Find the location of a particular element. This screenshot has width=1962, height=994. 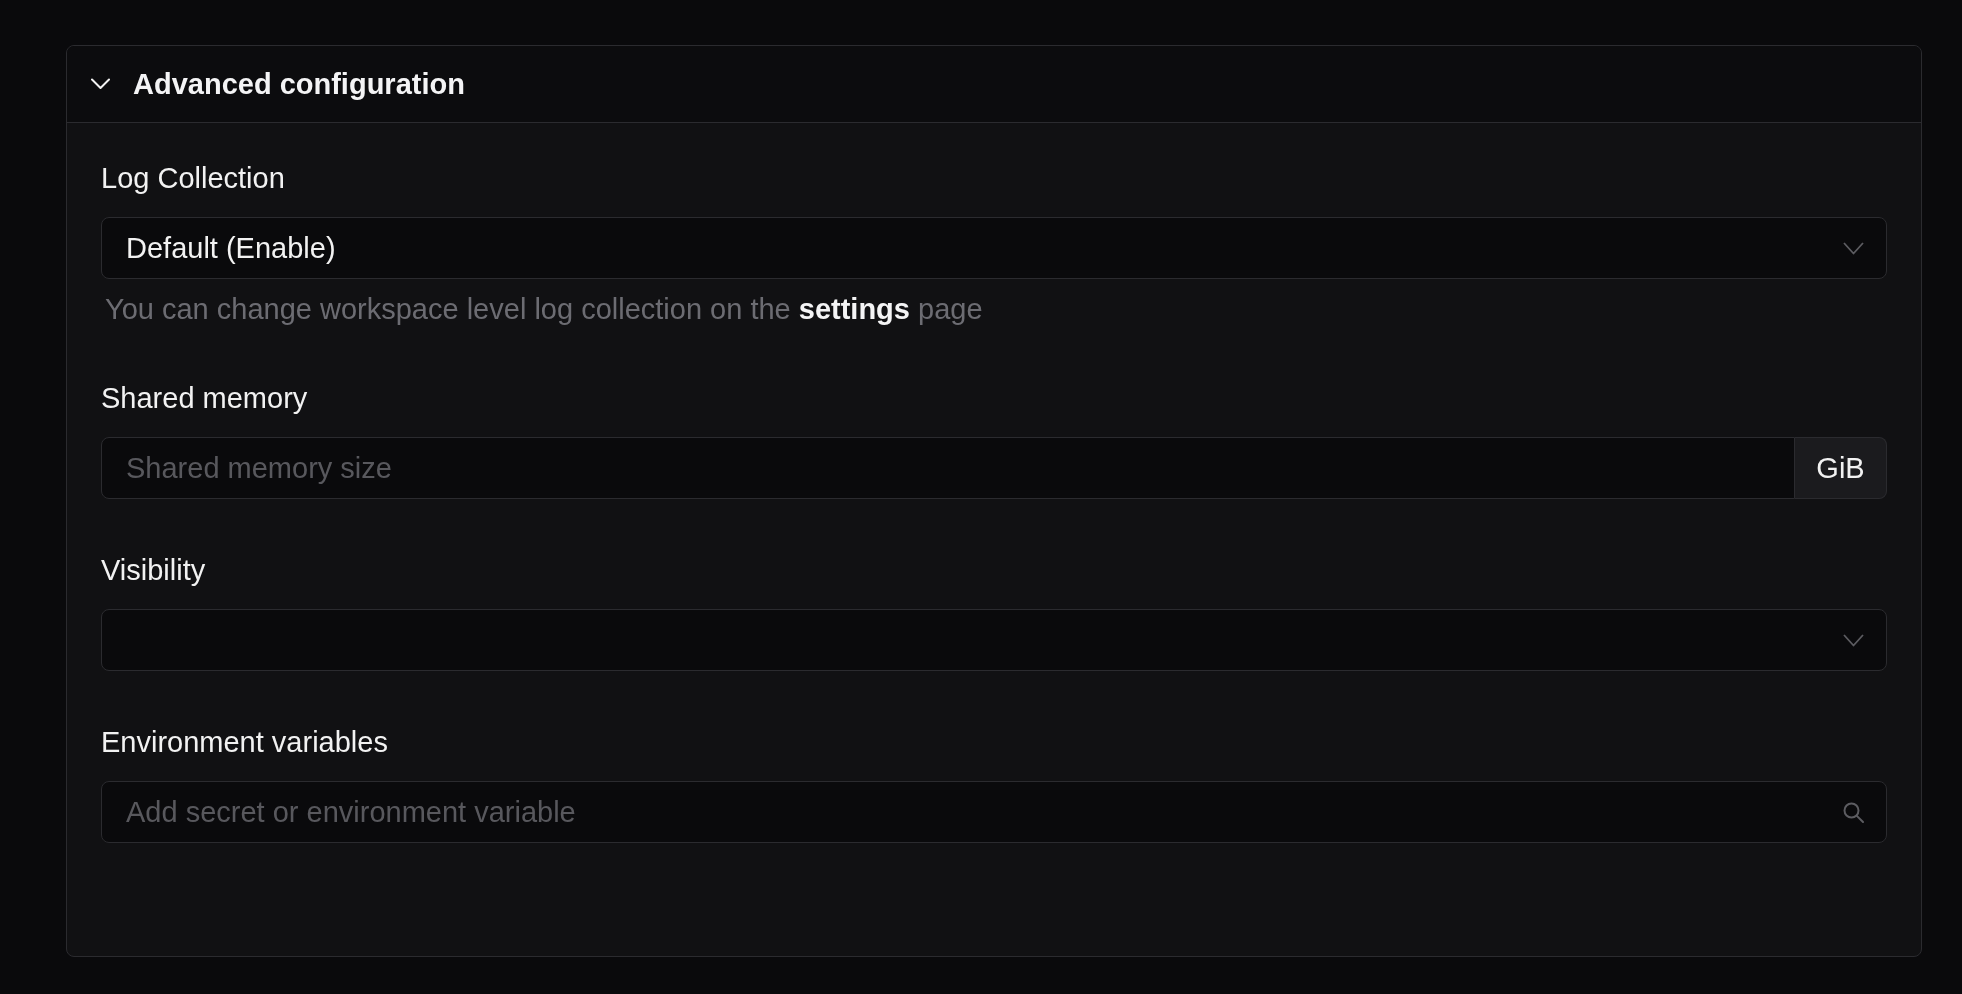

helper-text: You can change workspace level log collection on the settings page is located at coordinates (543, 309).